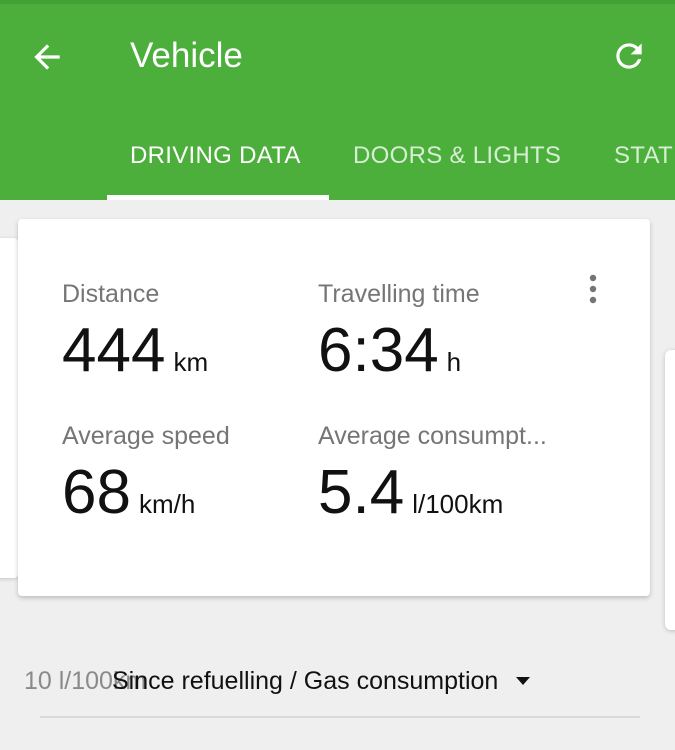 This screenshot has width=675, height=750. Describe the element at coordinates (361, 492) in the screenshot. I see `average-consumption-number: 5.4` at that location.